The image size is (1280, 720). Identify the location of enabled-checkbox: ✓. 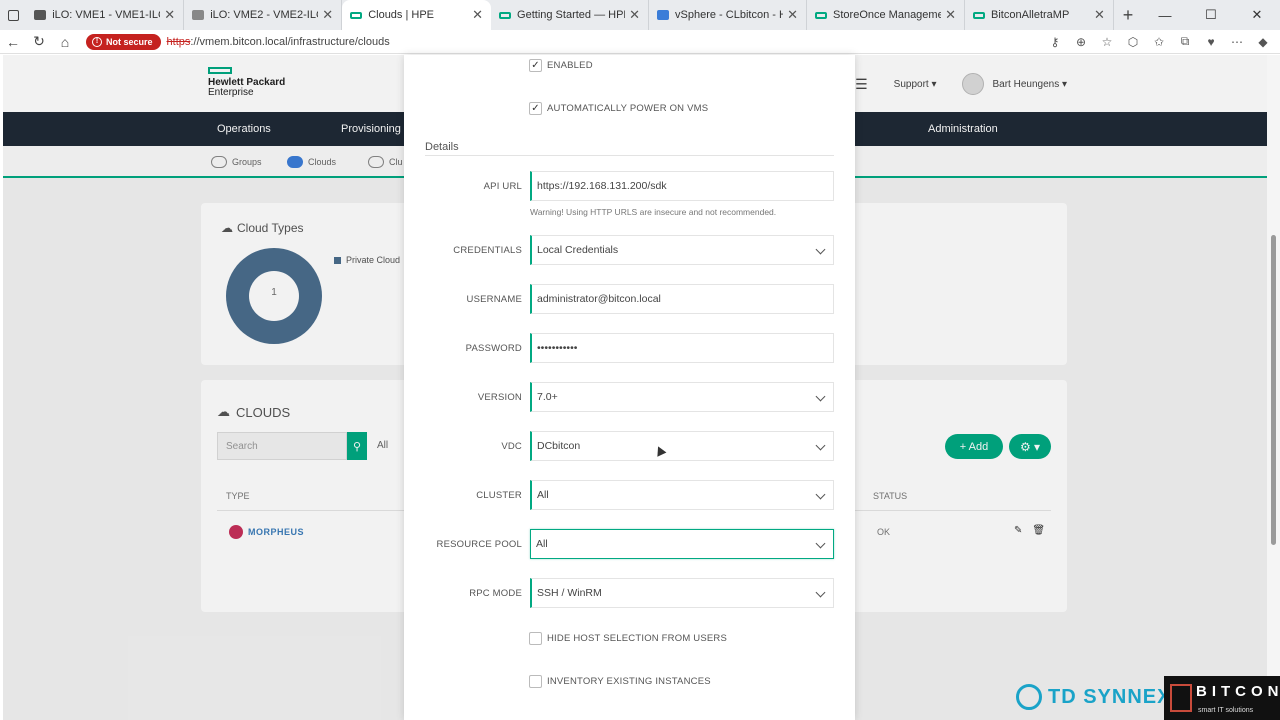
(535, 65).